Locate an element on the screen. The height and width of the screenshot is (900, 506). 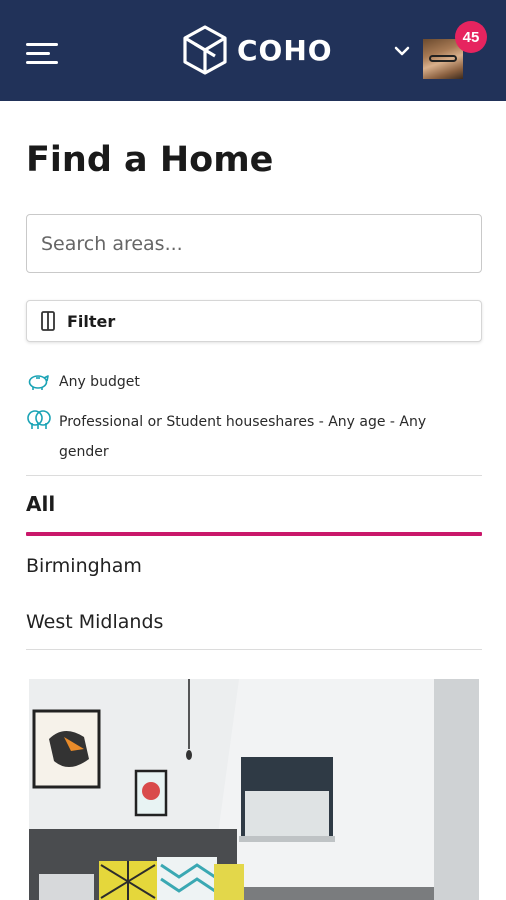
chevron-down-icon is located at coordinates (402, 51).